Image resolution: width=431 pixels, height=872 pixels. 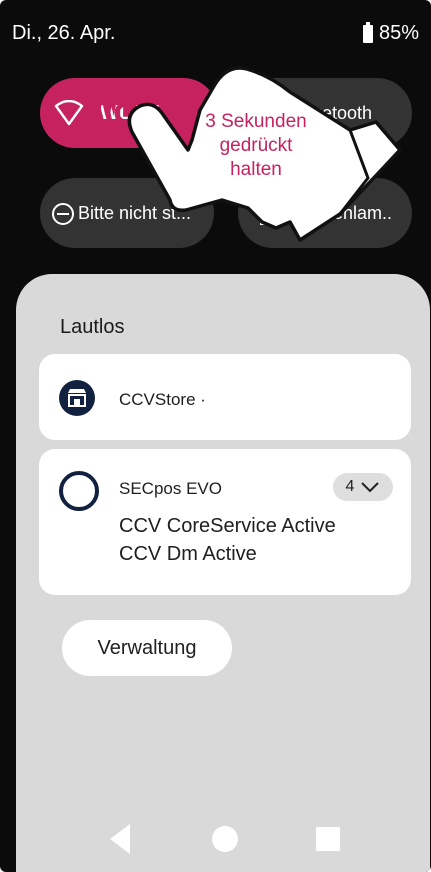 I want to click on notification-app-name: CCVStore ·, so click(x=162, y=399).